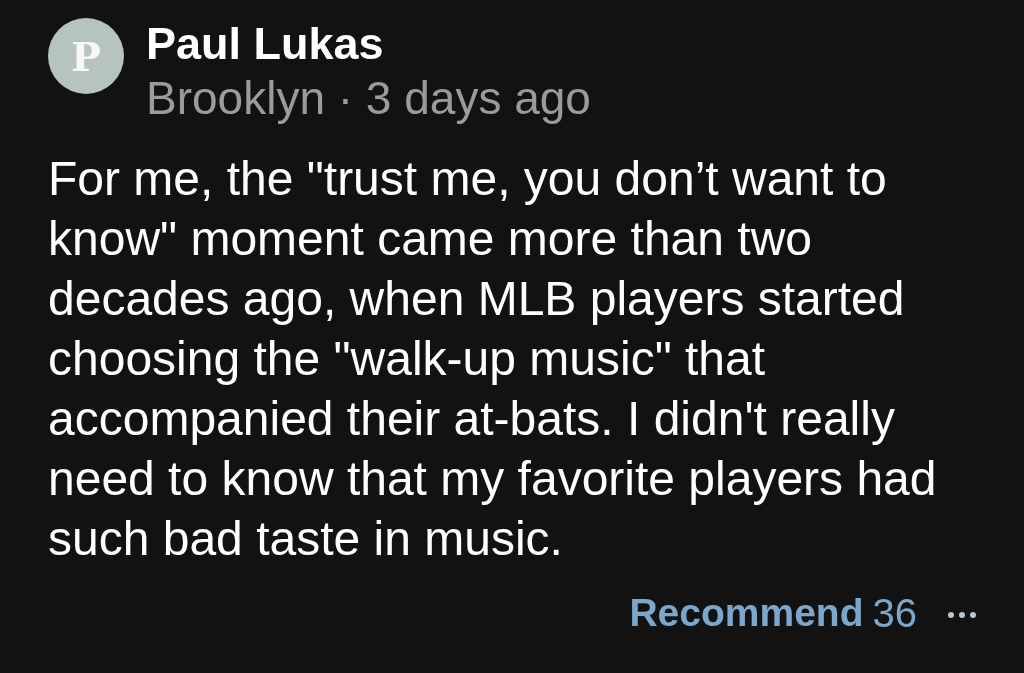 The height and width of the screenshot is (673, 1024). I want to click on more-icon, so click(962, 615).